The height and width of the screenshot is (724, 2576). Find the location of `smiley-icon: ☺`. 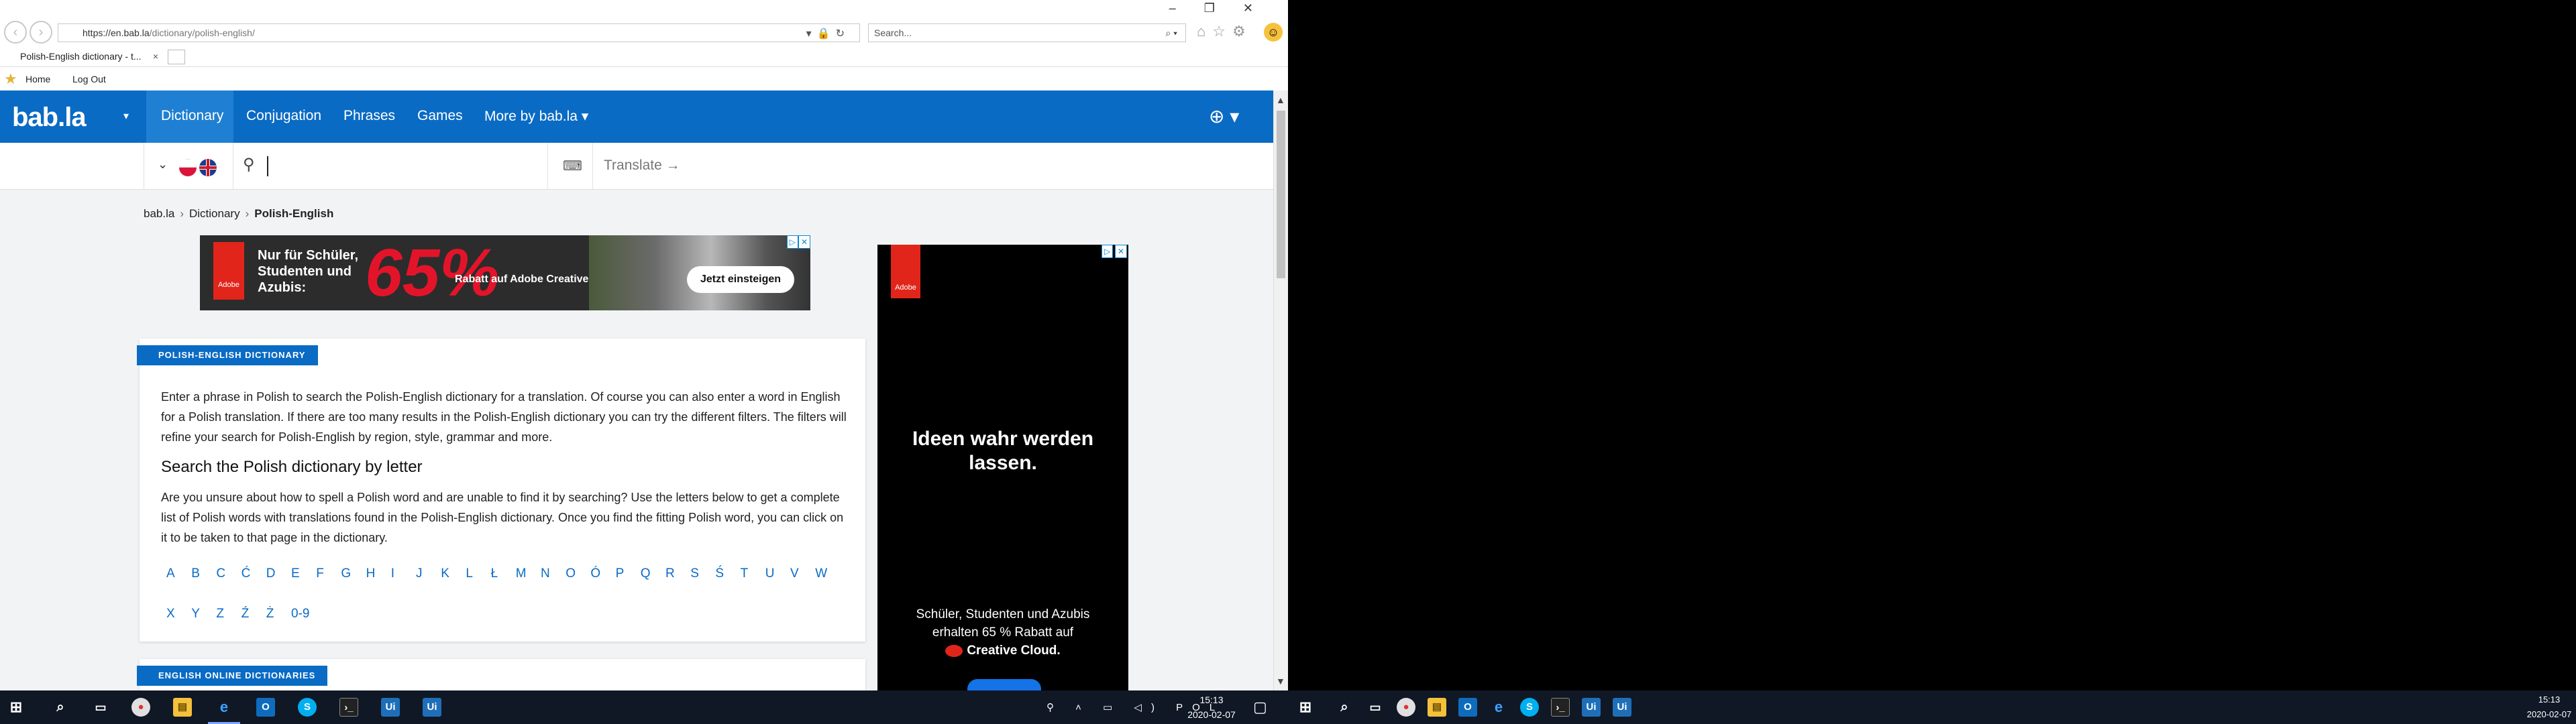

smiley-icon: ☺ is located at coordinates (1273, 32).